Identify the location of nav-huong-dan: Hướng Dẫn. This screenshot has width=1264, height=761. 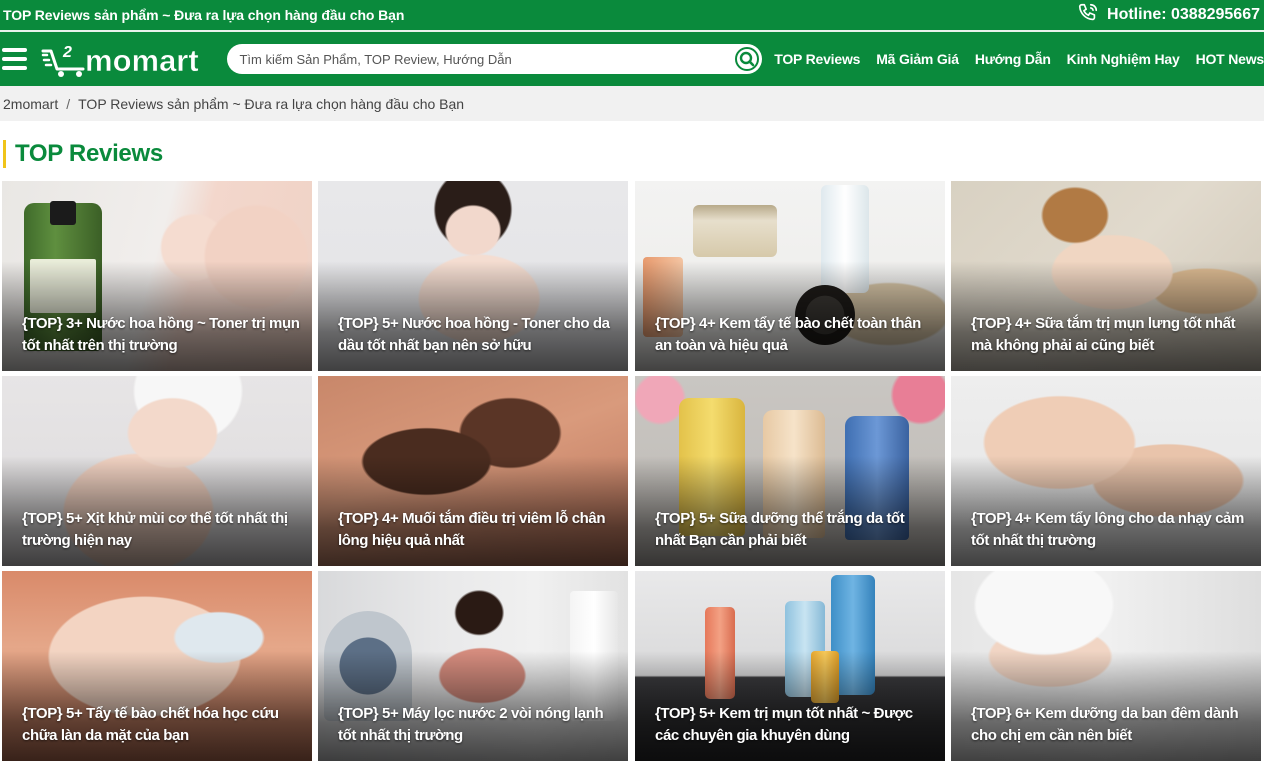
(1013, 59).